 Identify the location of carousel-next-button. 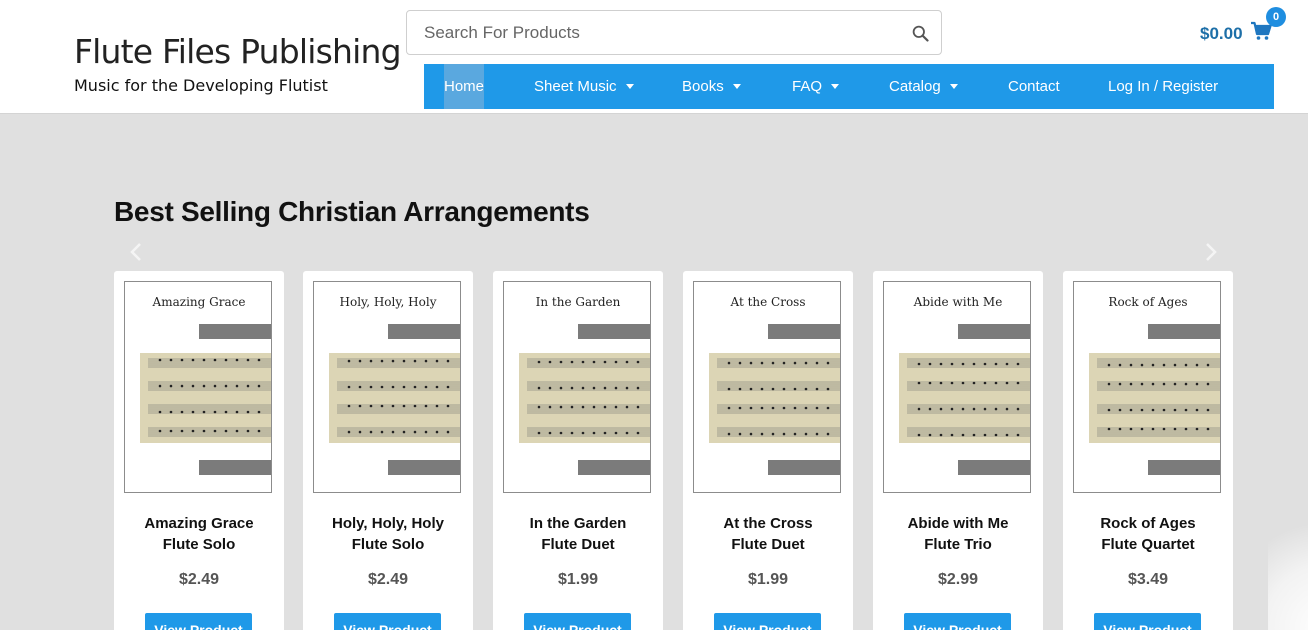
(1211, 252).